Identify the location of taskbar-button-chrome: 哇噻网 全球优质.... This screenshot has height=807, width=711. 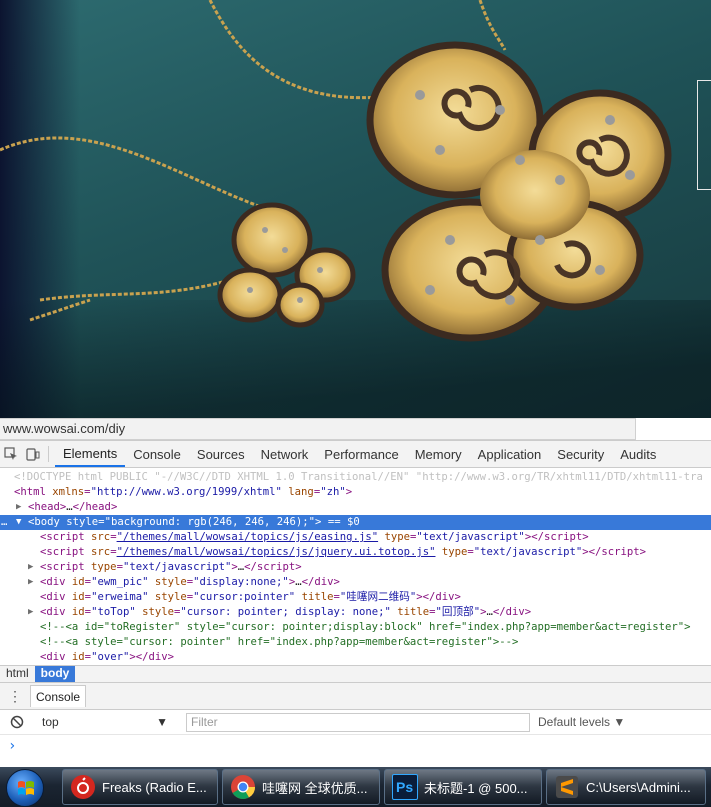
(301, 787).